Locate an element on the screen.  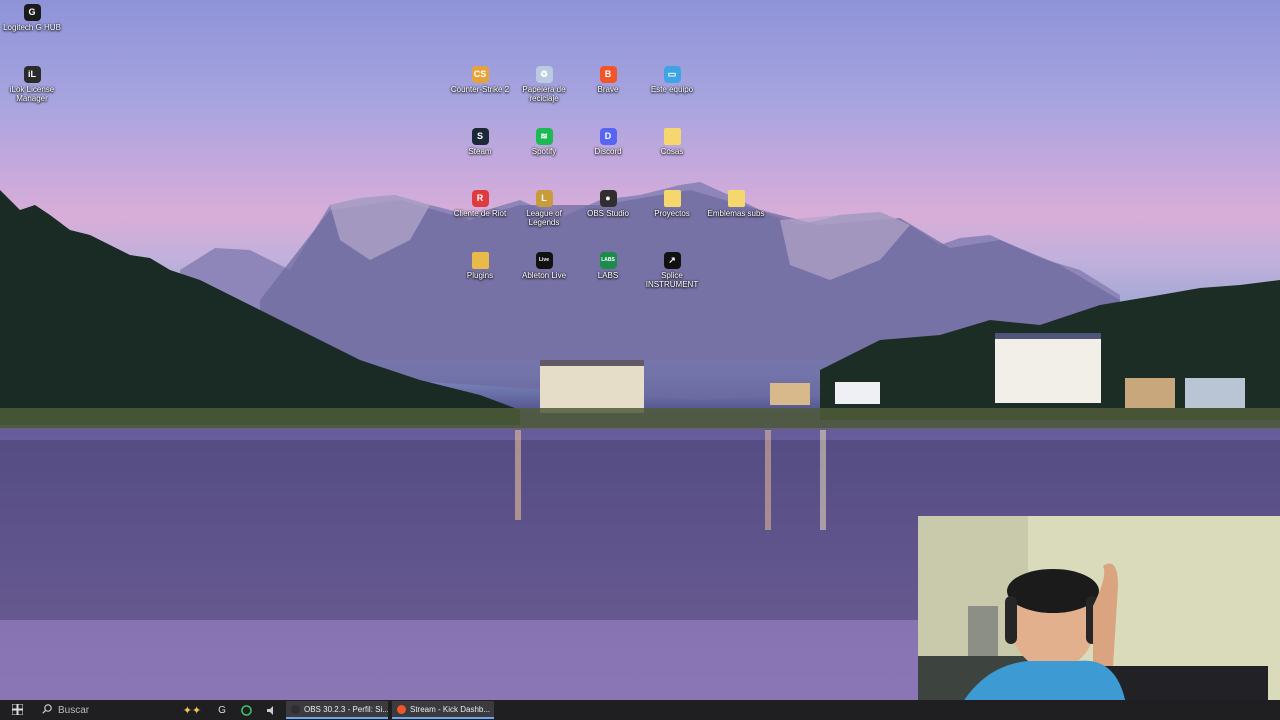
ilok-icon: iL is located at coordinates (32, 74).